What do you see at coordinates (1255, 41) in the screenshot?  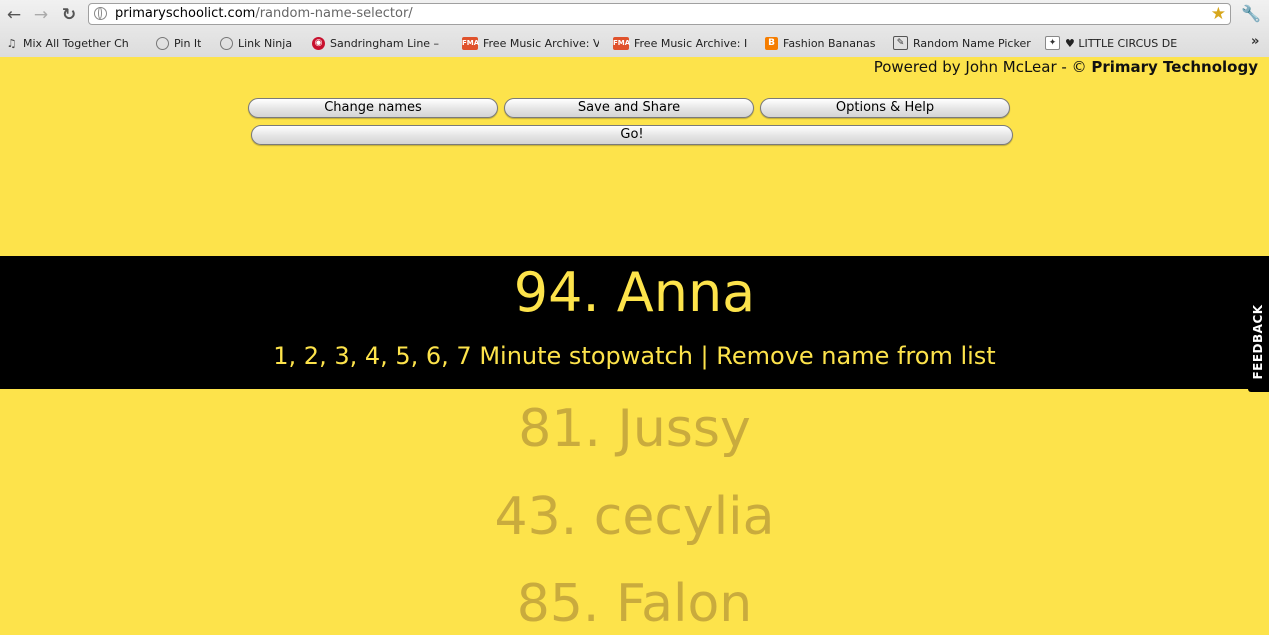 I see `bookmarks-overflow-icon: »` at bounding box center [1255, 41].